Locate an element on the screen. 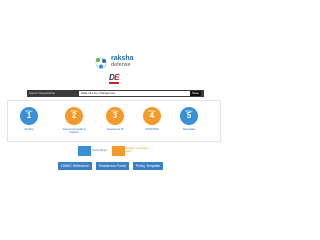 The image size is (320, 240). legend-swatch-pending is located at coordinates (118, 151).